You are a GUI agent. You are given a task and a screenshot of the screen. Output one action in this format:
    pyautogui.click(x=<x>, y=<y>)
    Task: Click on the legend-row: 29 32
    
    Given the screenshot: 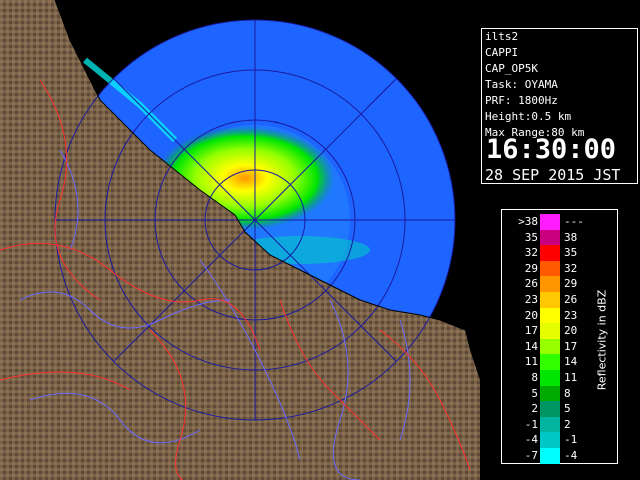 What is the action you would take?
    pyautogui.click(x=542, y=268)
    